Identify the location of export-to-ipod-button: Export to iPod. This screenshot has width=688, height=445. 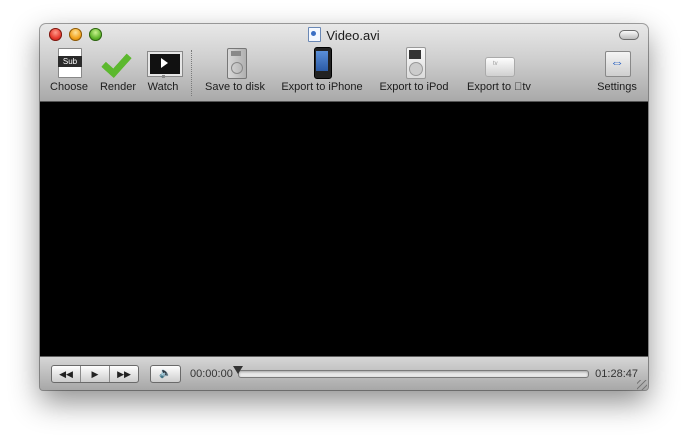
(414, 70).